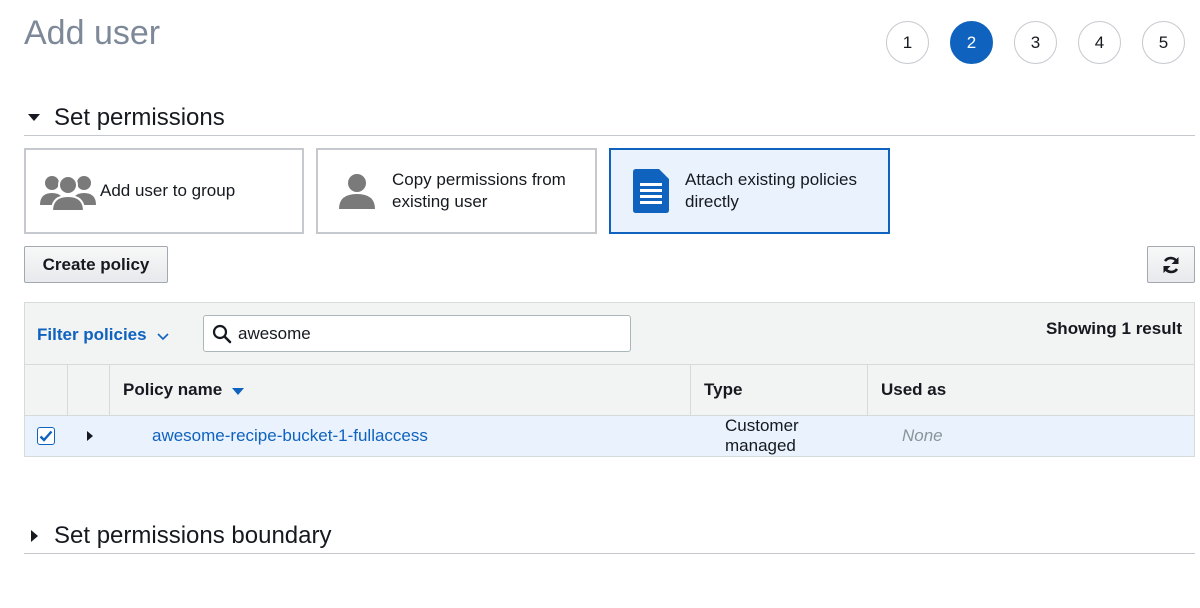  I want to click on attach-policies-option: Attach existing policies directly, so click(749, 191).